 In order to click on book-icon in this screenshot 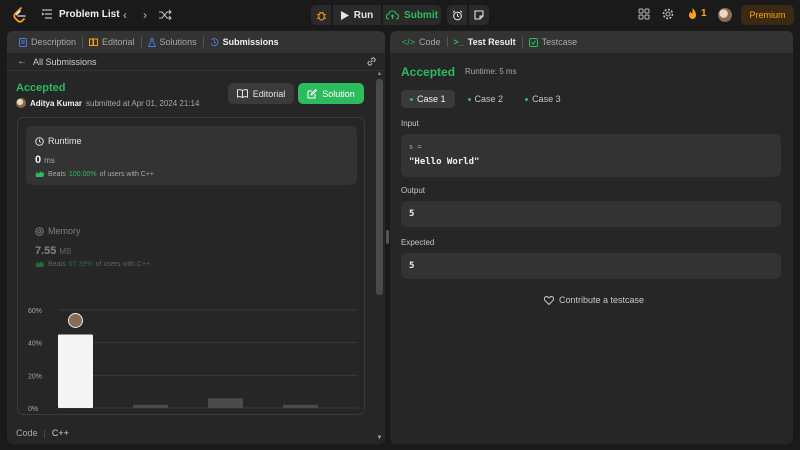, I will do `click(94, 42)`.